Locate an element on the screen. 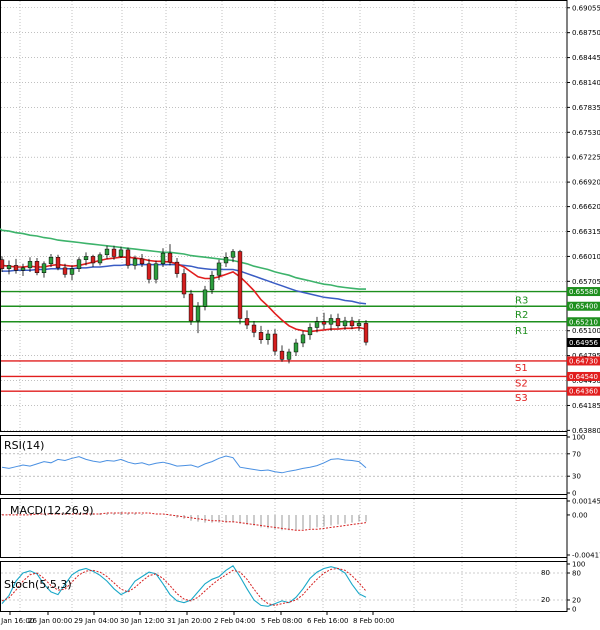 The height and width of the screenshot is (630, 600). current-price-text: 0.64956 is located at coordinates (583, 343).